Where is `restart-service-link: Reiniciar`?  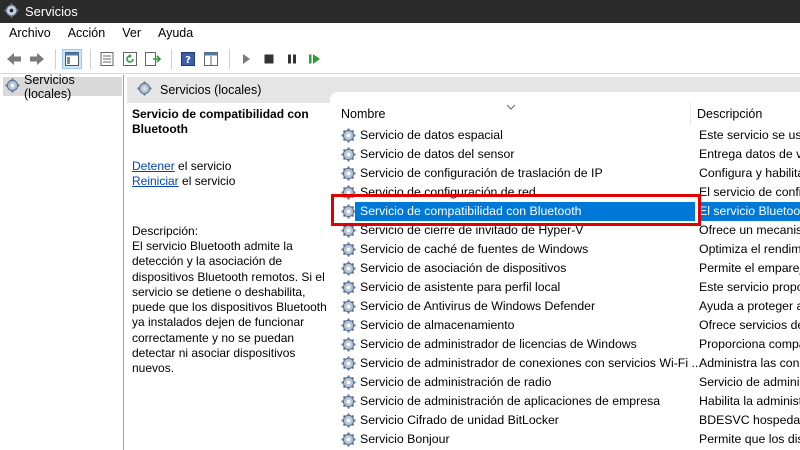 restart-service-link: Reiniciar is located at coordinates (155, 181).